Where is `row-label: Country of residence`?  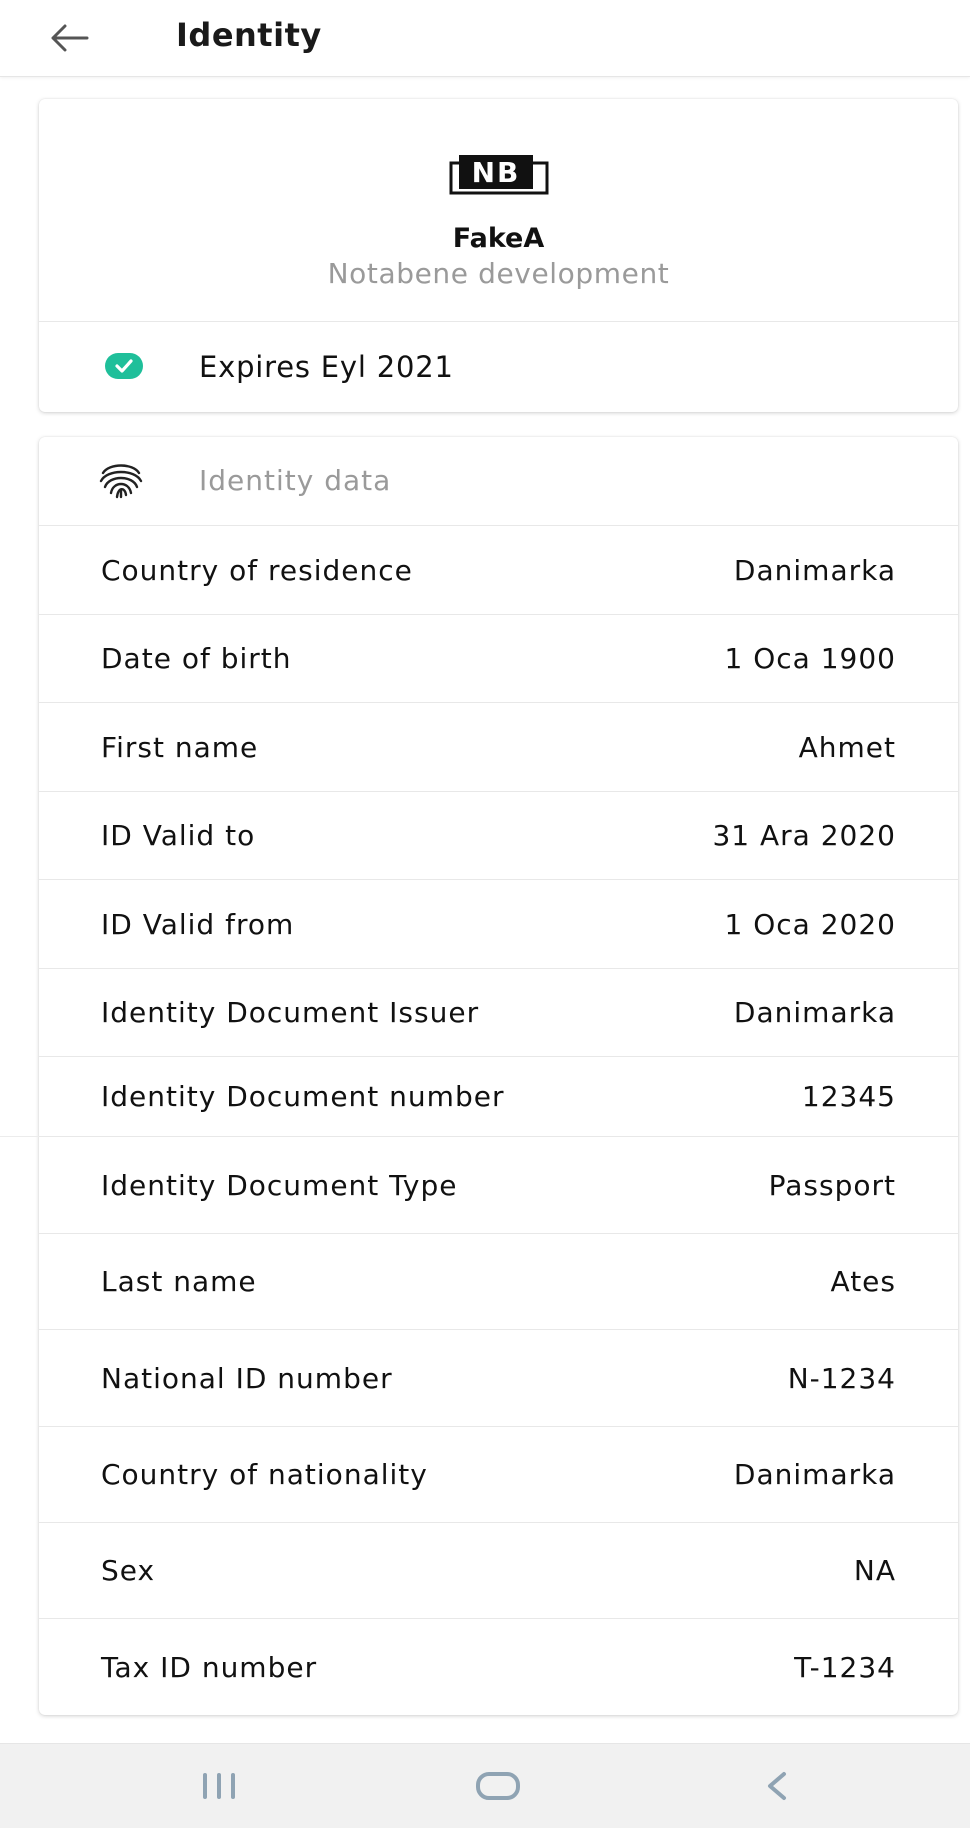
row-label: Country of residence is located at coordinates (257, 570).